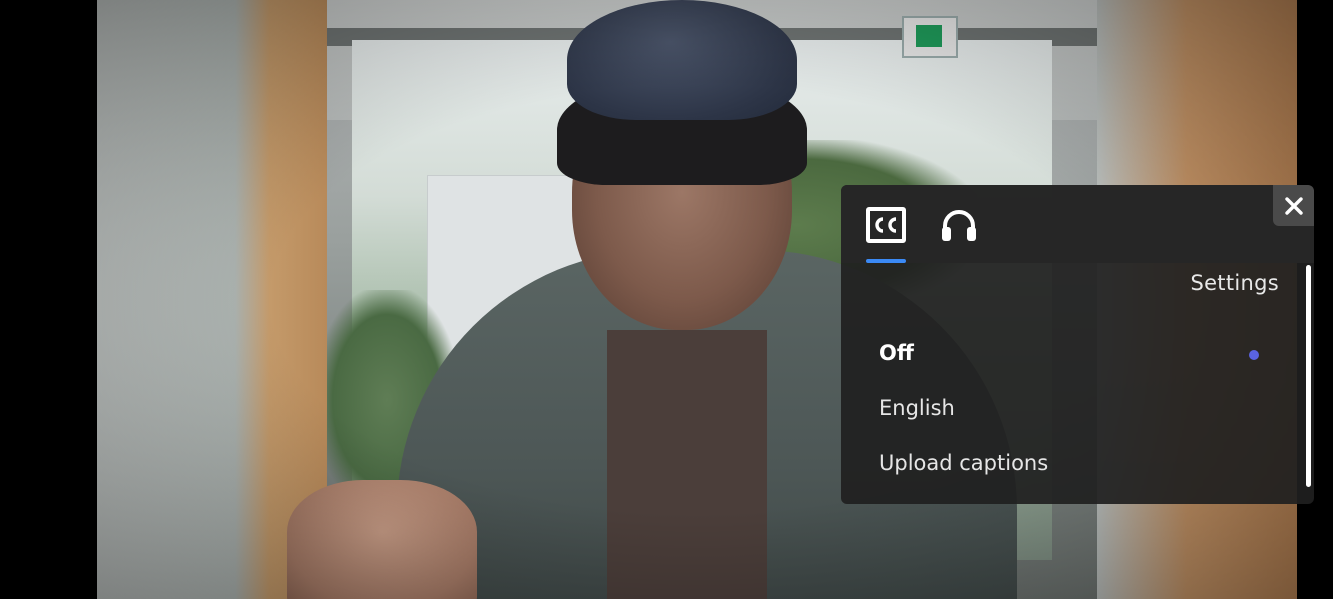 The width and height of the screenshot is (1333, 599). I want to click on tab-audio, so click(959, 225).